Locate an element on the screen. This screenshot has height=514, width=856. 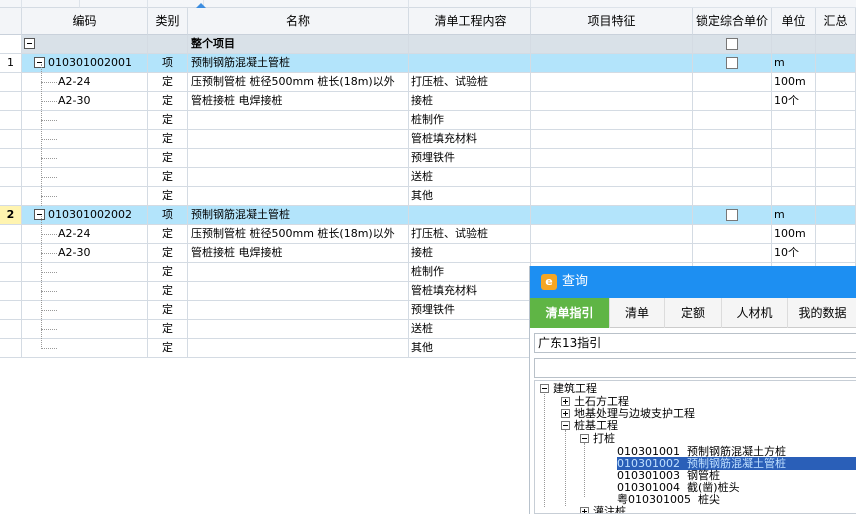
tree-node-driving: 打桩 is located at coordinates (597, 438).